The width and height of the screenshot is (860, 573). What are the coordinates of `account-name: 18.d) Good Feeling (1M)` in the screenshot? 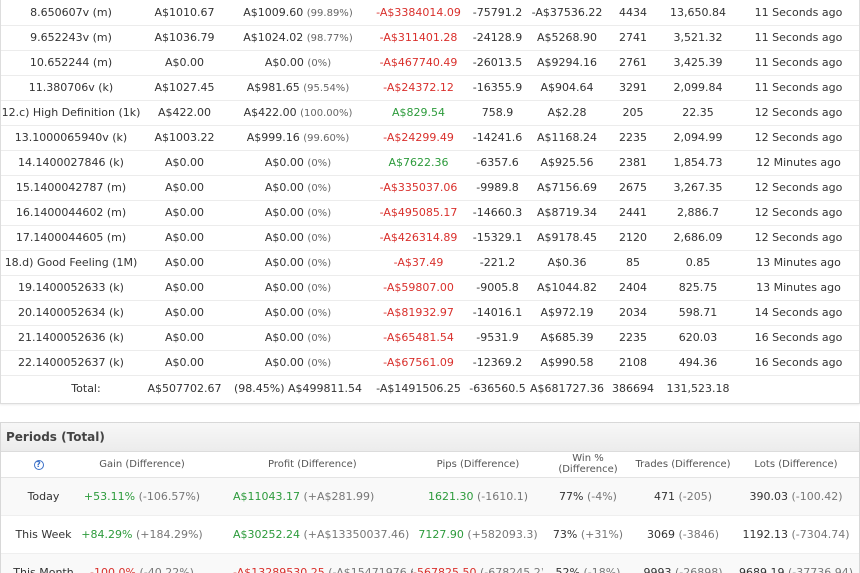 It's located at (71, 263).